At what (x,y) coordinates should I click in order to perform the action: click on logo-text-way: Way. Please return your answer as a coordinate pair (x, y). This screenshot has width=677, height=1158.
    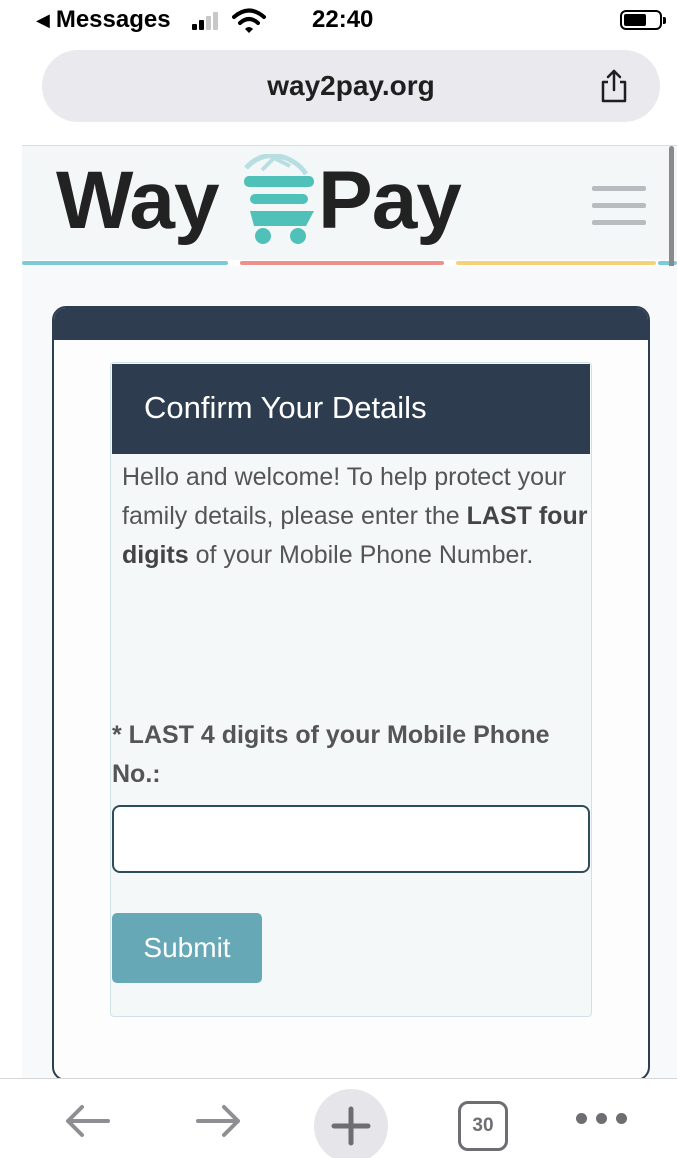
    Looking at the image, I should click on (138, 200).